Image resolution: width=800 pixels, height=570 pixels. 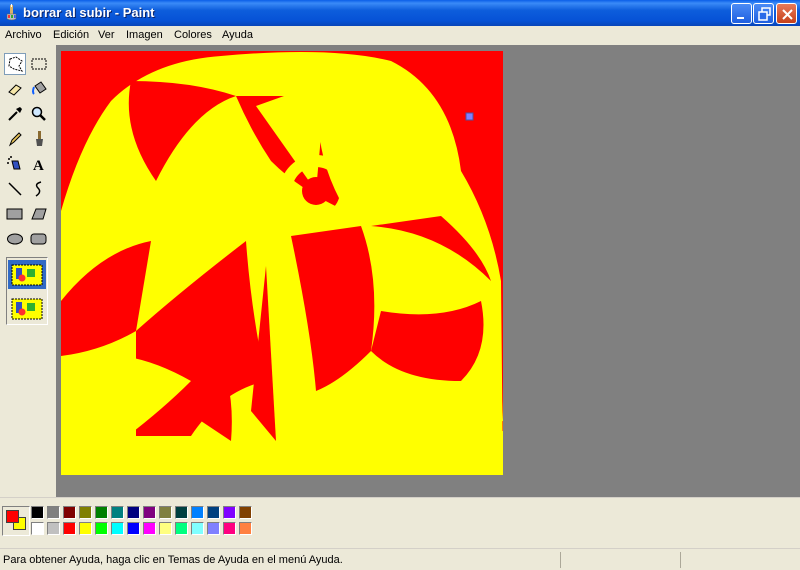 I want to click on fill-tool-icon, so click(x=39, y=88).